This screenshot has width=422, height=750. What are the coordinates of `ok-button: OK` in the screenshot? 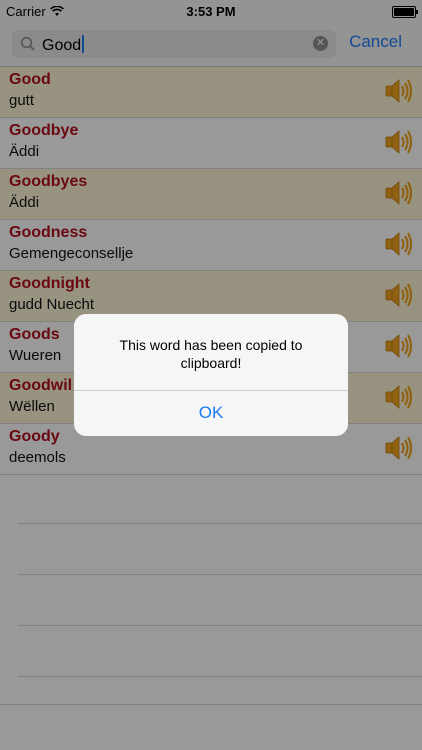 It's located at (211, 413).